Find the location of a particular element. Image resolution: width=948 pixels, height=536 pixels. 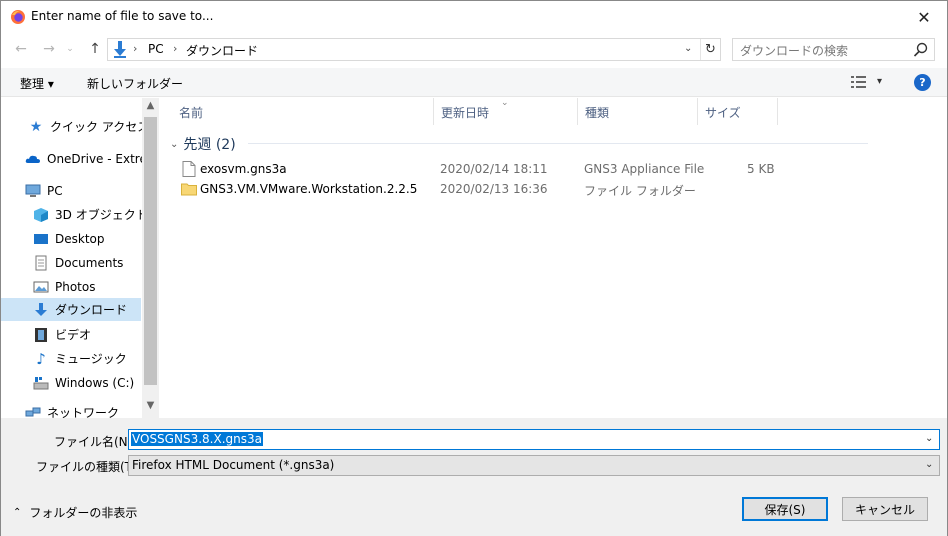

hide-folders-button: ⌃ フォルダーの非表示 is located at coordinates (75, 512).